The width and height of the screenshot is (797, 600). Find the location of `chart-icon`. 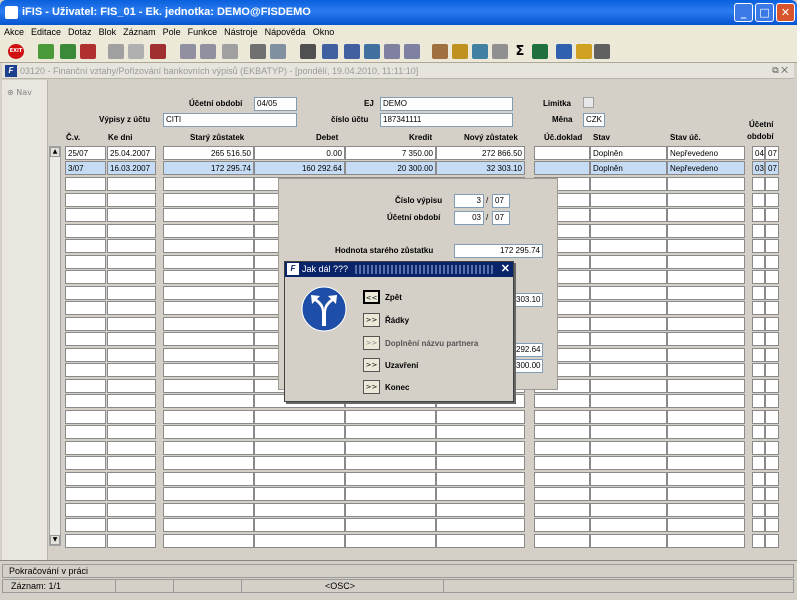

chart-icon is located at coordinates (480, 51).